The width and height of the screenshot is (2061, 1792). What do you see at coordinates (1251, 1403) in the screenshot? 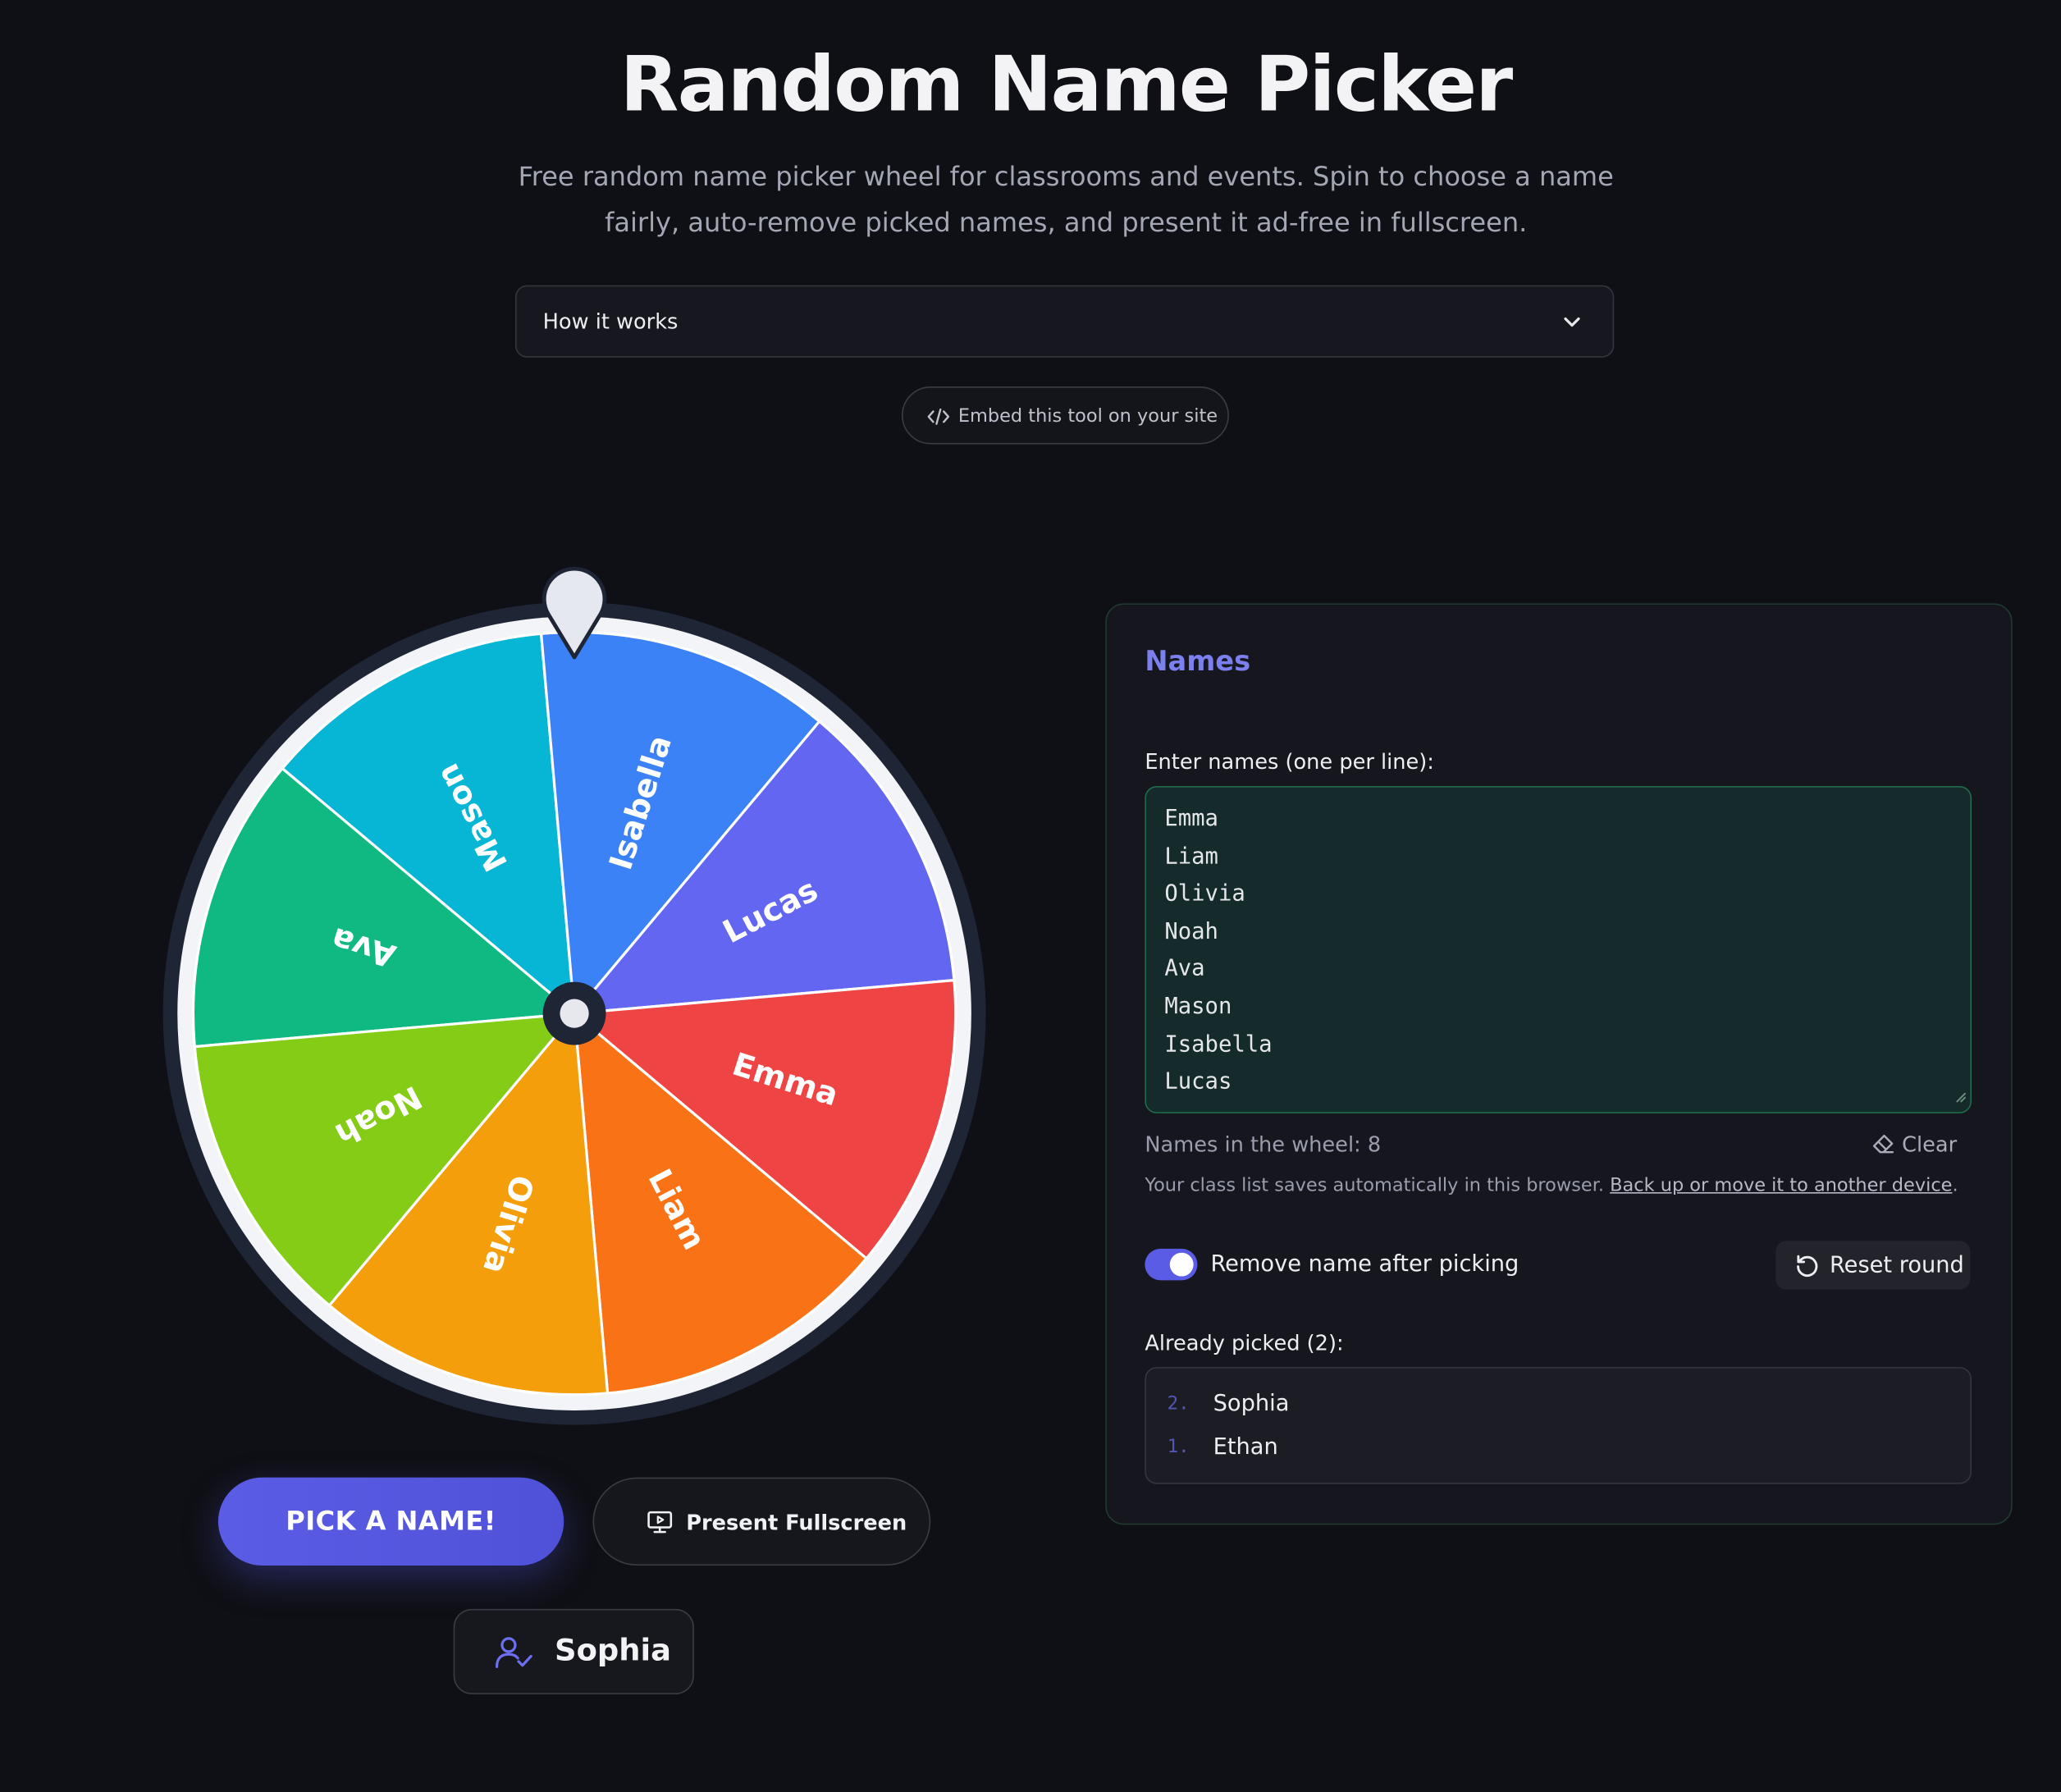
I see `picked-item-name: Sophia` at bounding box center [1251, 1403].